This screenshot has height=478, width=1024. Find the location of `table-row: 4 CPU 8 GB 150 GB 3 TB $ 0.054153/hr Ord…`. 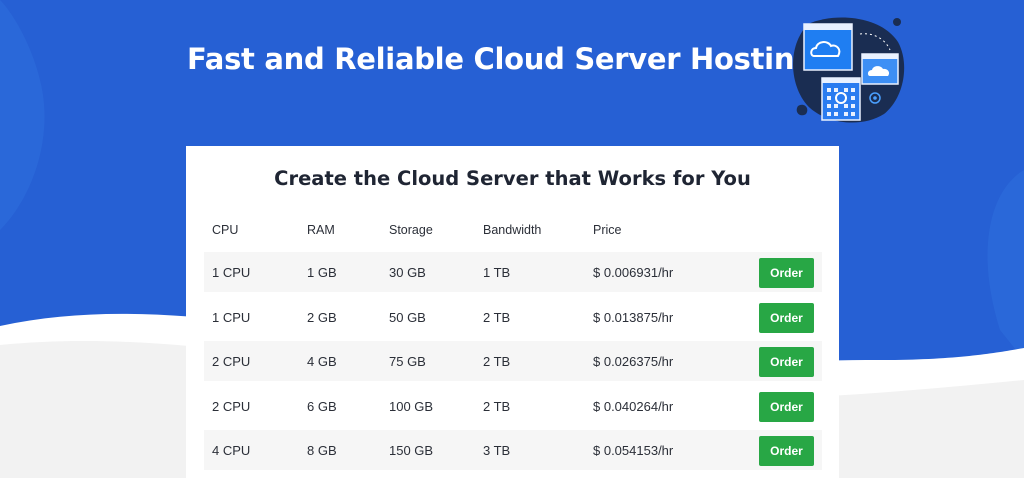

table-row: 4 CPU 8 GB 150 GB 3 TB $ 0.054153/hr Ord… is located at coordinates (513, 450).